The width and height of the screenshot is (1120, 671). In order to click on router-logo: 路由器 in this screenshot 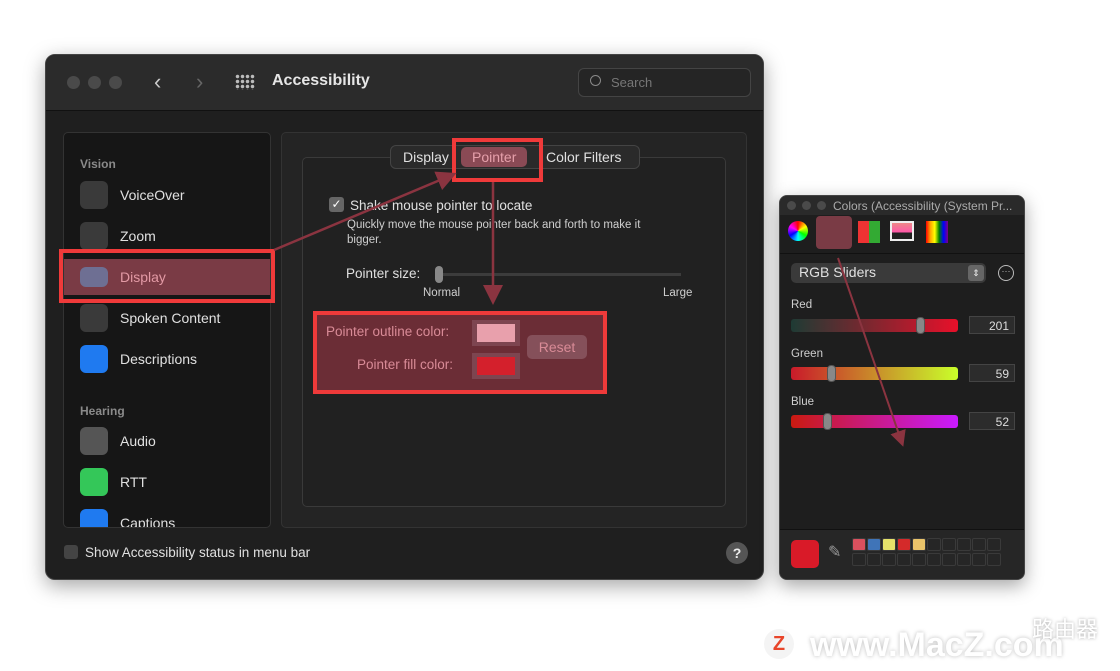, I will do `click(1065, 629)`.